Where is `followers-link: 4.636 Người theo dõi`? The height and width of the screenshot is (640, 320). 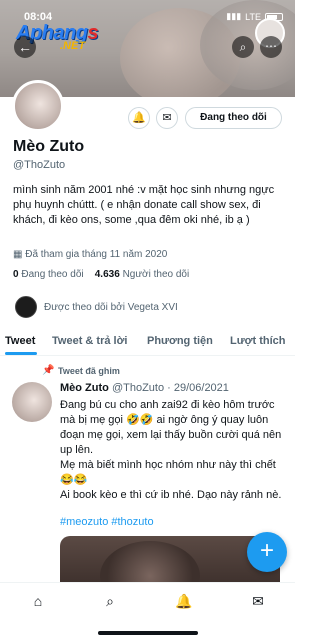
followers-link: 4.636 Người theo dõi is located at coordinates (142, 274).